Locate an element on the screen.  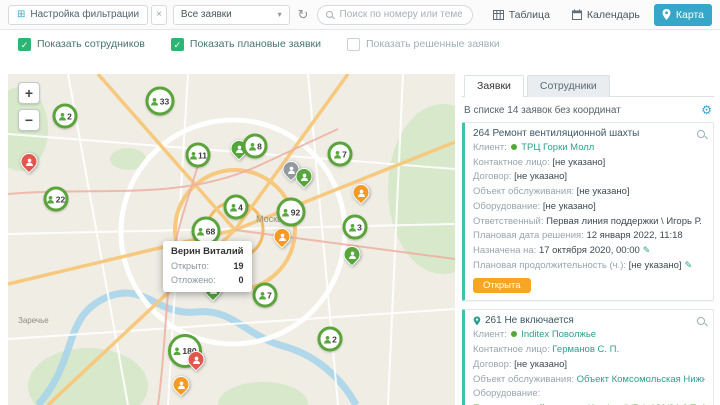
map-cluster: 8 is located at coordinates (255, 146).